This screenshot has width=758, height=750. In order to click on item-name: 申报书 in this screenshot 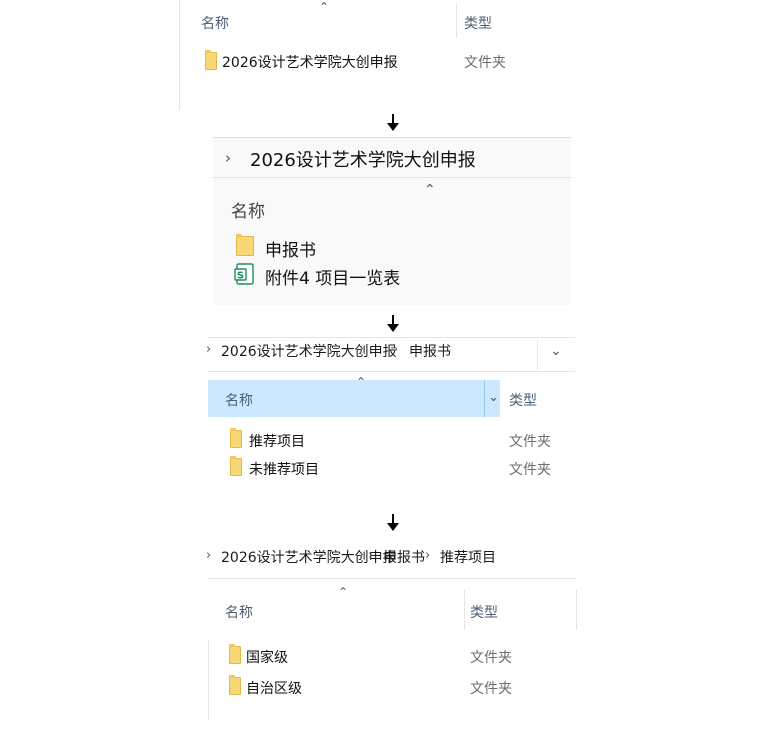, I will do `click(290, 251)`.